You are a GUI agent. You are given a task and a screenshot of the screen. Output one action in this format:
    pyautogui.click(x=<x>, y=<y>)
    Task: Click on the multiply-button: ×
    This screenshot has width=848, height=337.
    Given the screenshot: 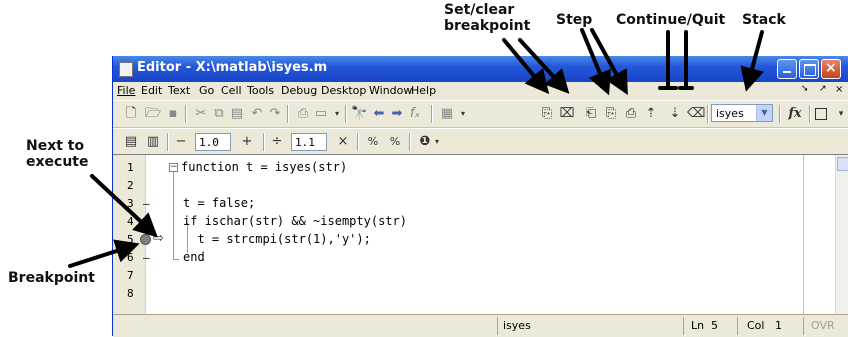 What is the action you would take?
    pyautogui.click(x=343, y=142)
    